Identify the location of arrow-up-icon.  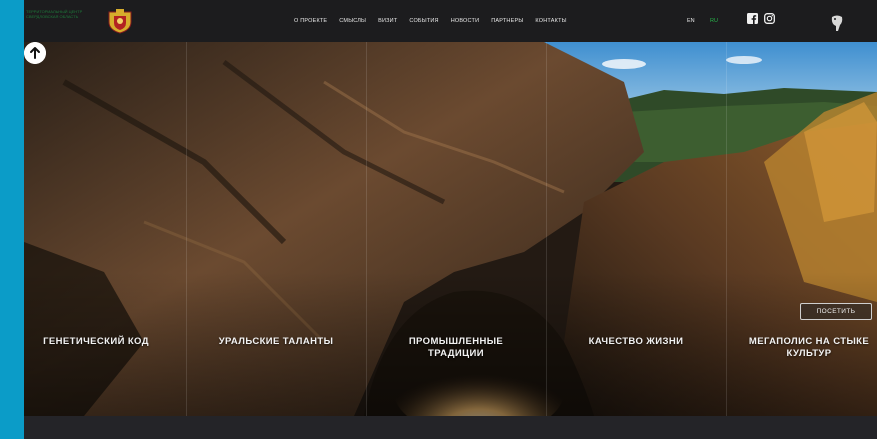
(35, 53).